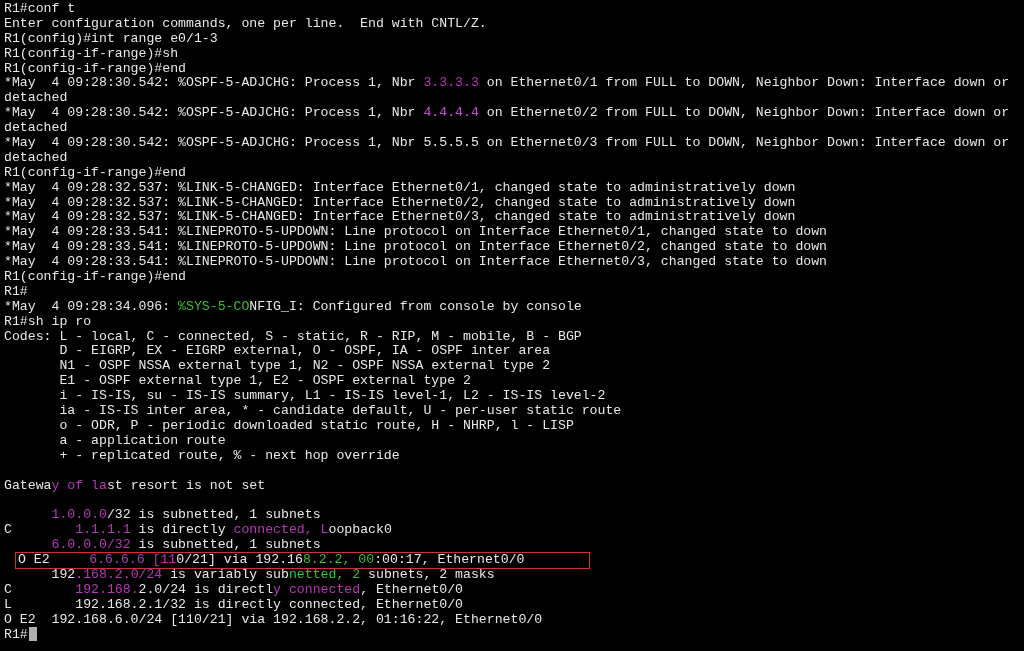  Describe the element at coordinates (507, 83) in the screenshot. I see `terminal-line: *May 4 09:28:30.542: %OSPF-5-ADJCHG: Process 1, Nbr 3.3.3.3 on Ethernet0/1 from FULL to DOWN, Neighbor Down: Interface down or` at that location.